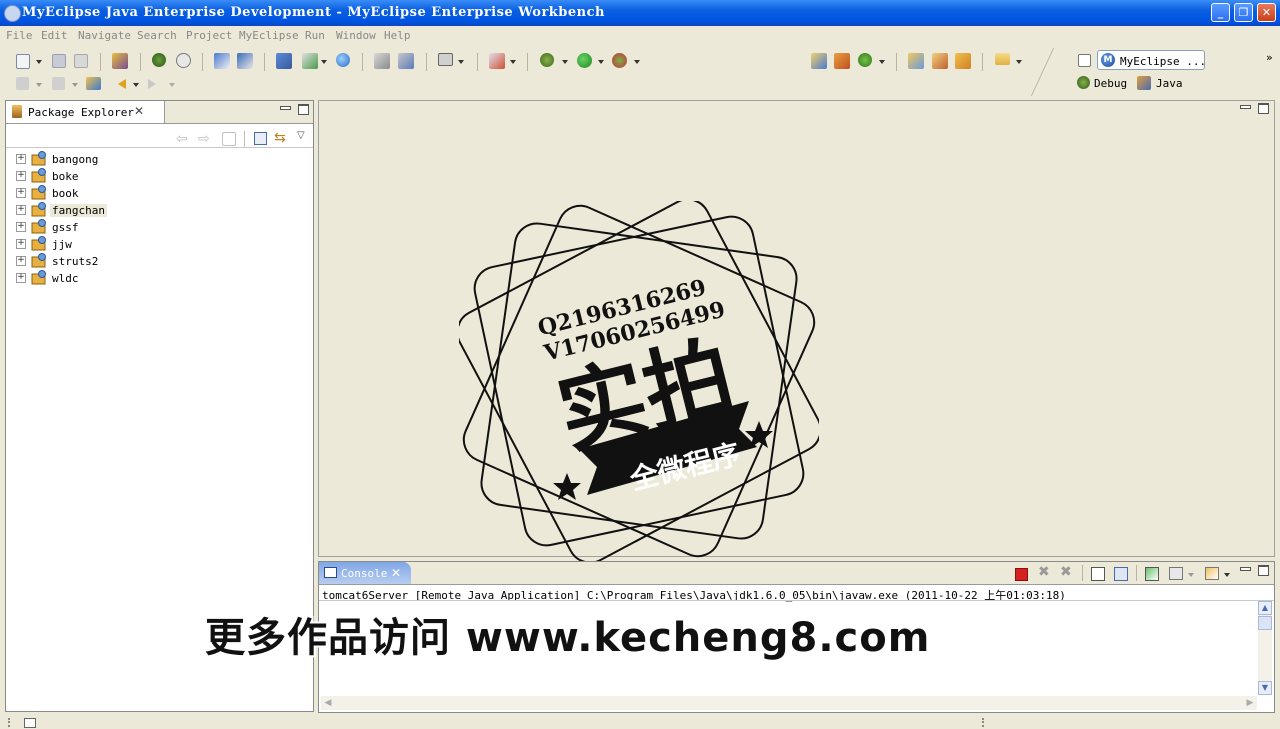 The height and width of the screenshot is (729, 1280). Describe the element at coordinates (1162, 83) in the screenshot. I see `perspective-java: Java` at that location.